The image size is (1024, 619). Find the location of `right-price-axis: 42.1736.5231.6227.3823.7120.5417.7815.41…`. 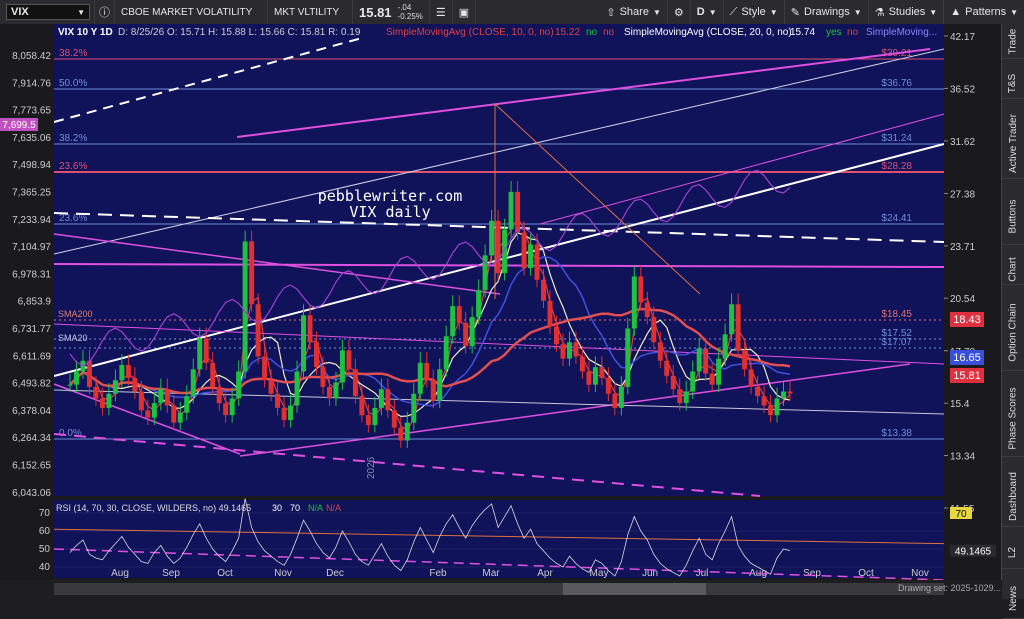

right-price-axis: 42.1736.5231.6227.3823.7120.5417.7815.41… is located at coordinates (973, 269).